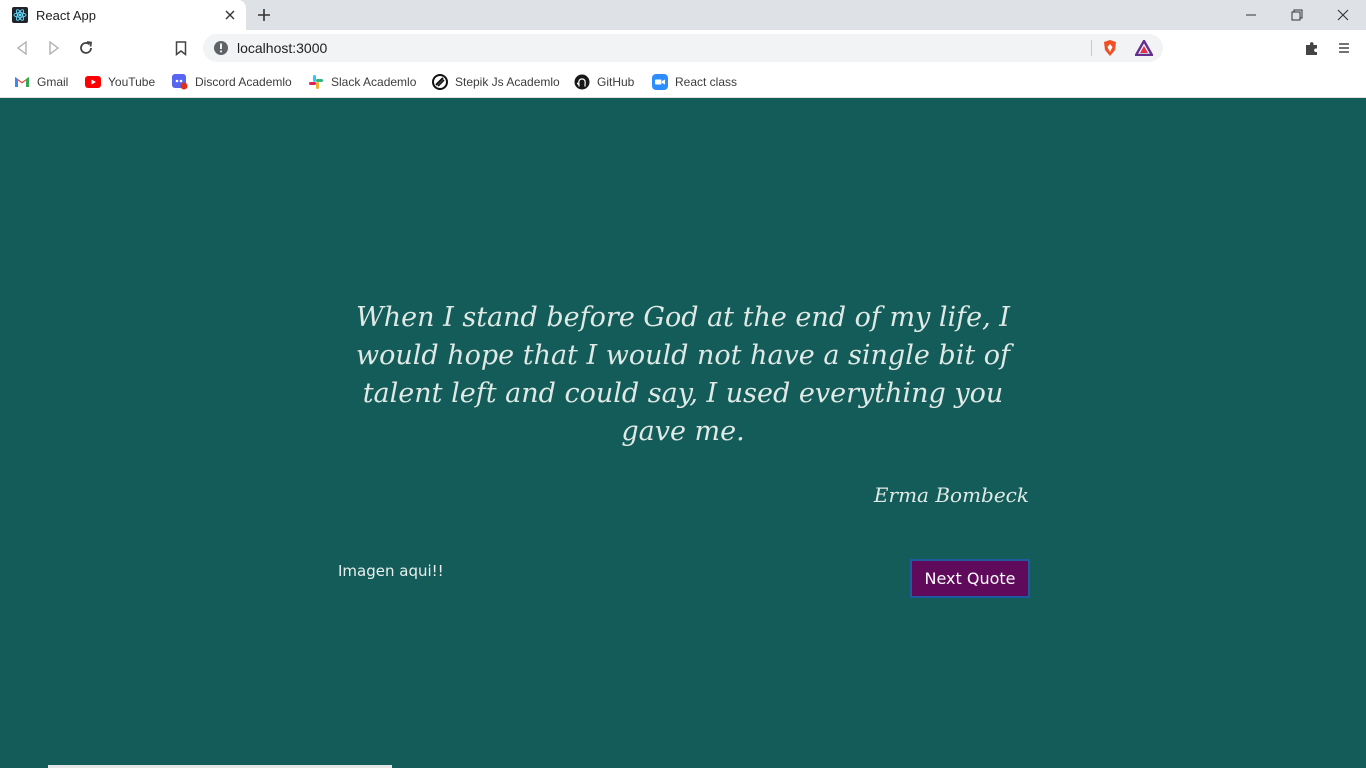 This screenshot has width=1366, height=768. Describe the element at coordinates (66, 15) in the screenshot. I see `tab-title: React App` at that location.